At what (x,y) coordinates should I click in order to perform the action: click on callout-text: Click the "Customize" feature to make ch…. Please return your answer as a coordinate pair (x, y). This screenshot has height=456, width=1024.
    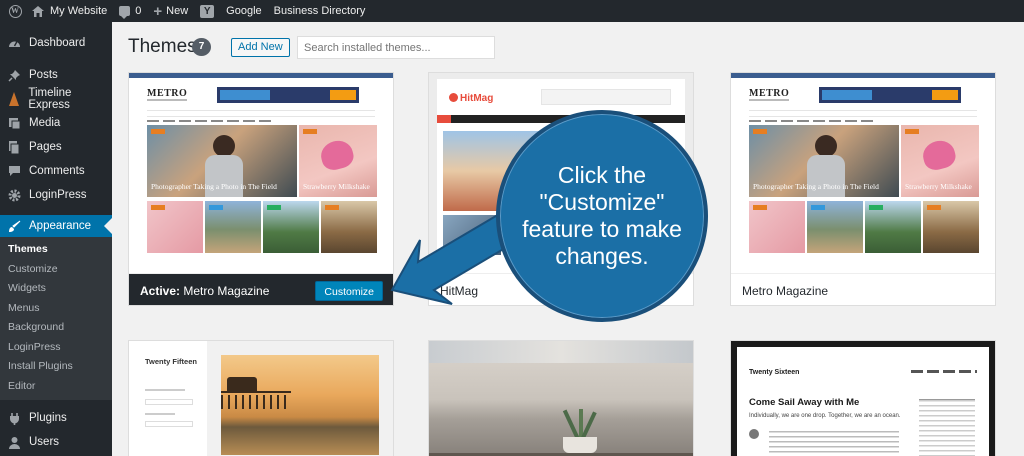
    Looking at the image, I should click on (602, 215).